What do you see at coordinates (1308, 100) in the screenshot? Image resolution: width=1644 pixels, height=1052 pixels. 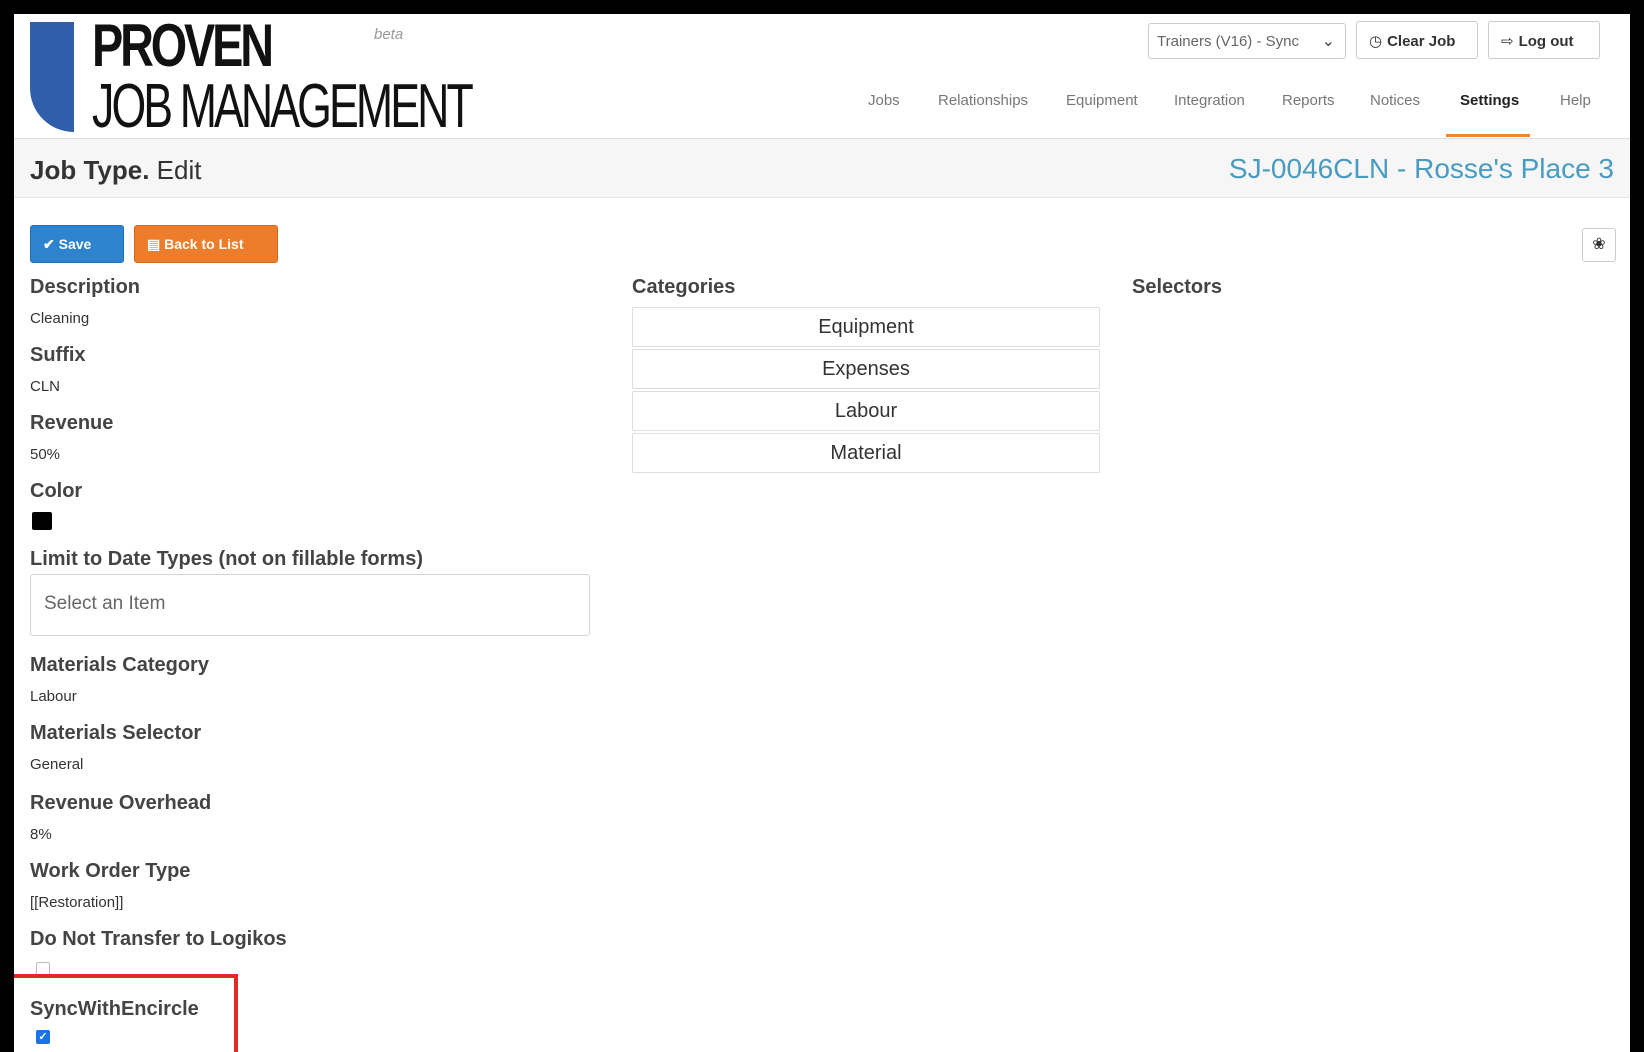 I see `nav-item-reports: Reports` at bounding box center [1308, 100].